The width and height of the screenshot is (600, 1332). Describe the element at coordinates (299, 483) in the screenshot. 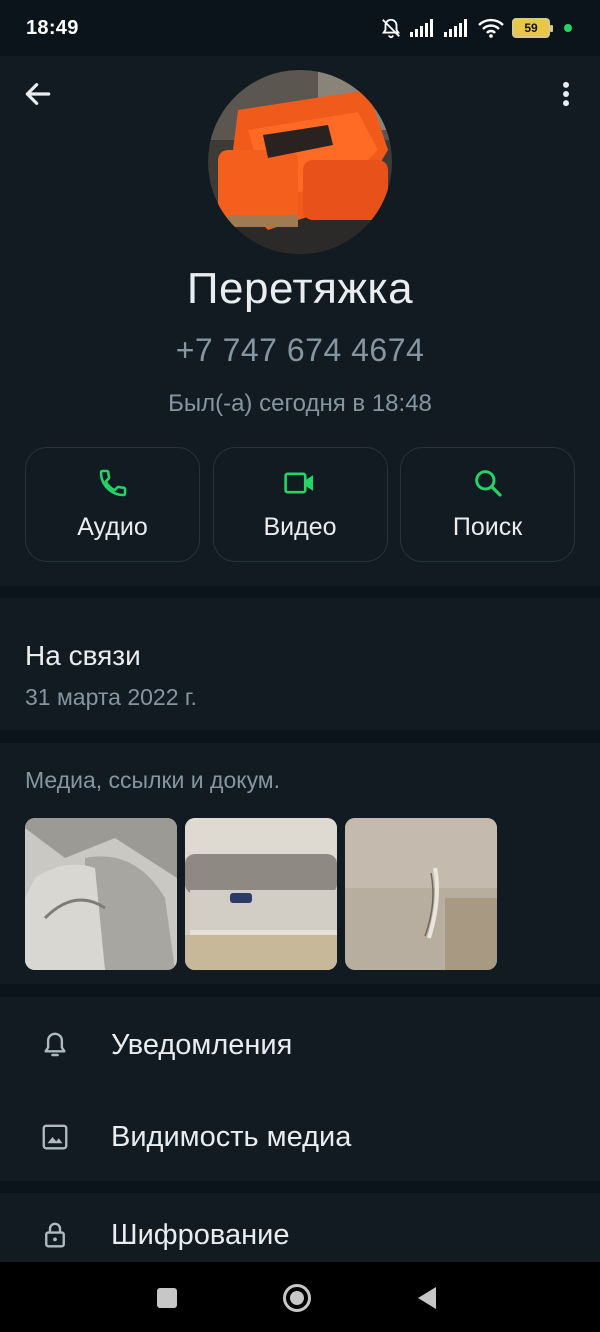

I see `video-icon` at that location.